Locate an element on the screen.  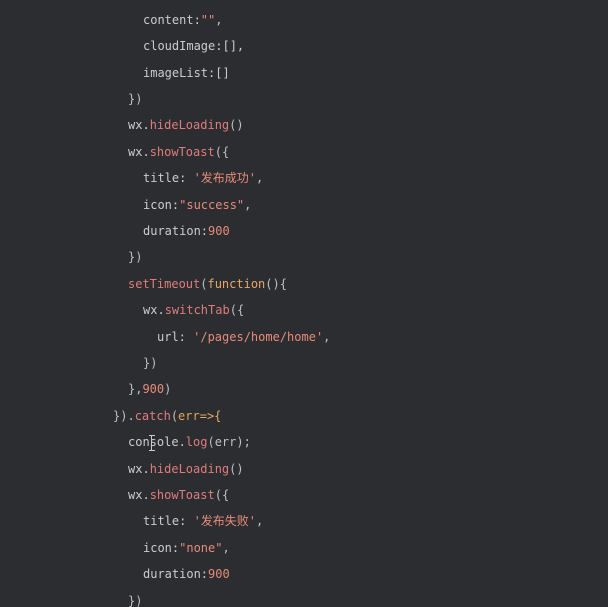
code-token: switchTab is located at coordinates (197, 310).